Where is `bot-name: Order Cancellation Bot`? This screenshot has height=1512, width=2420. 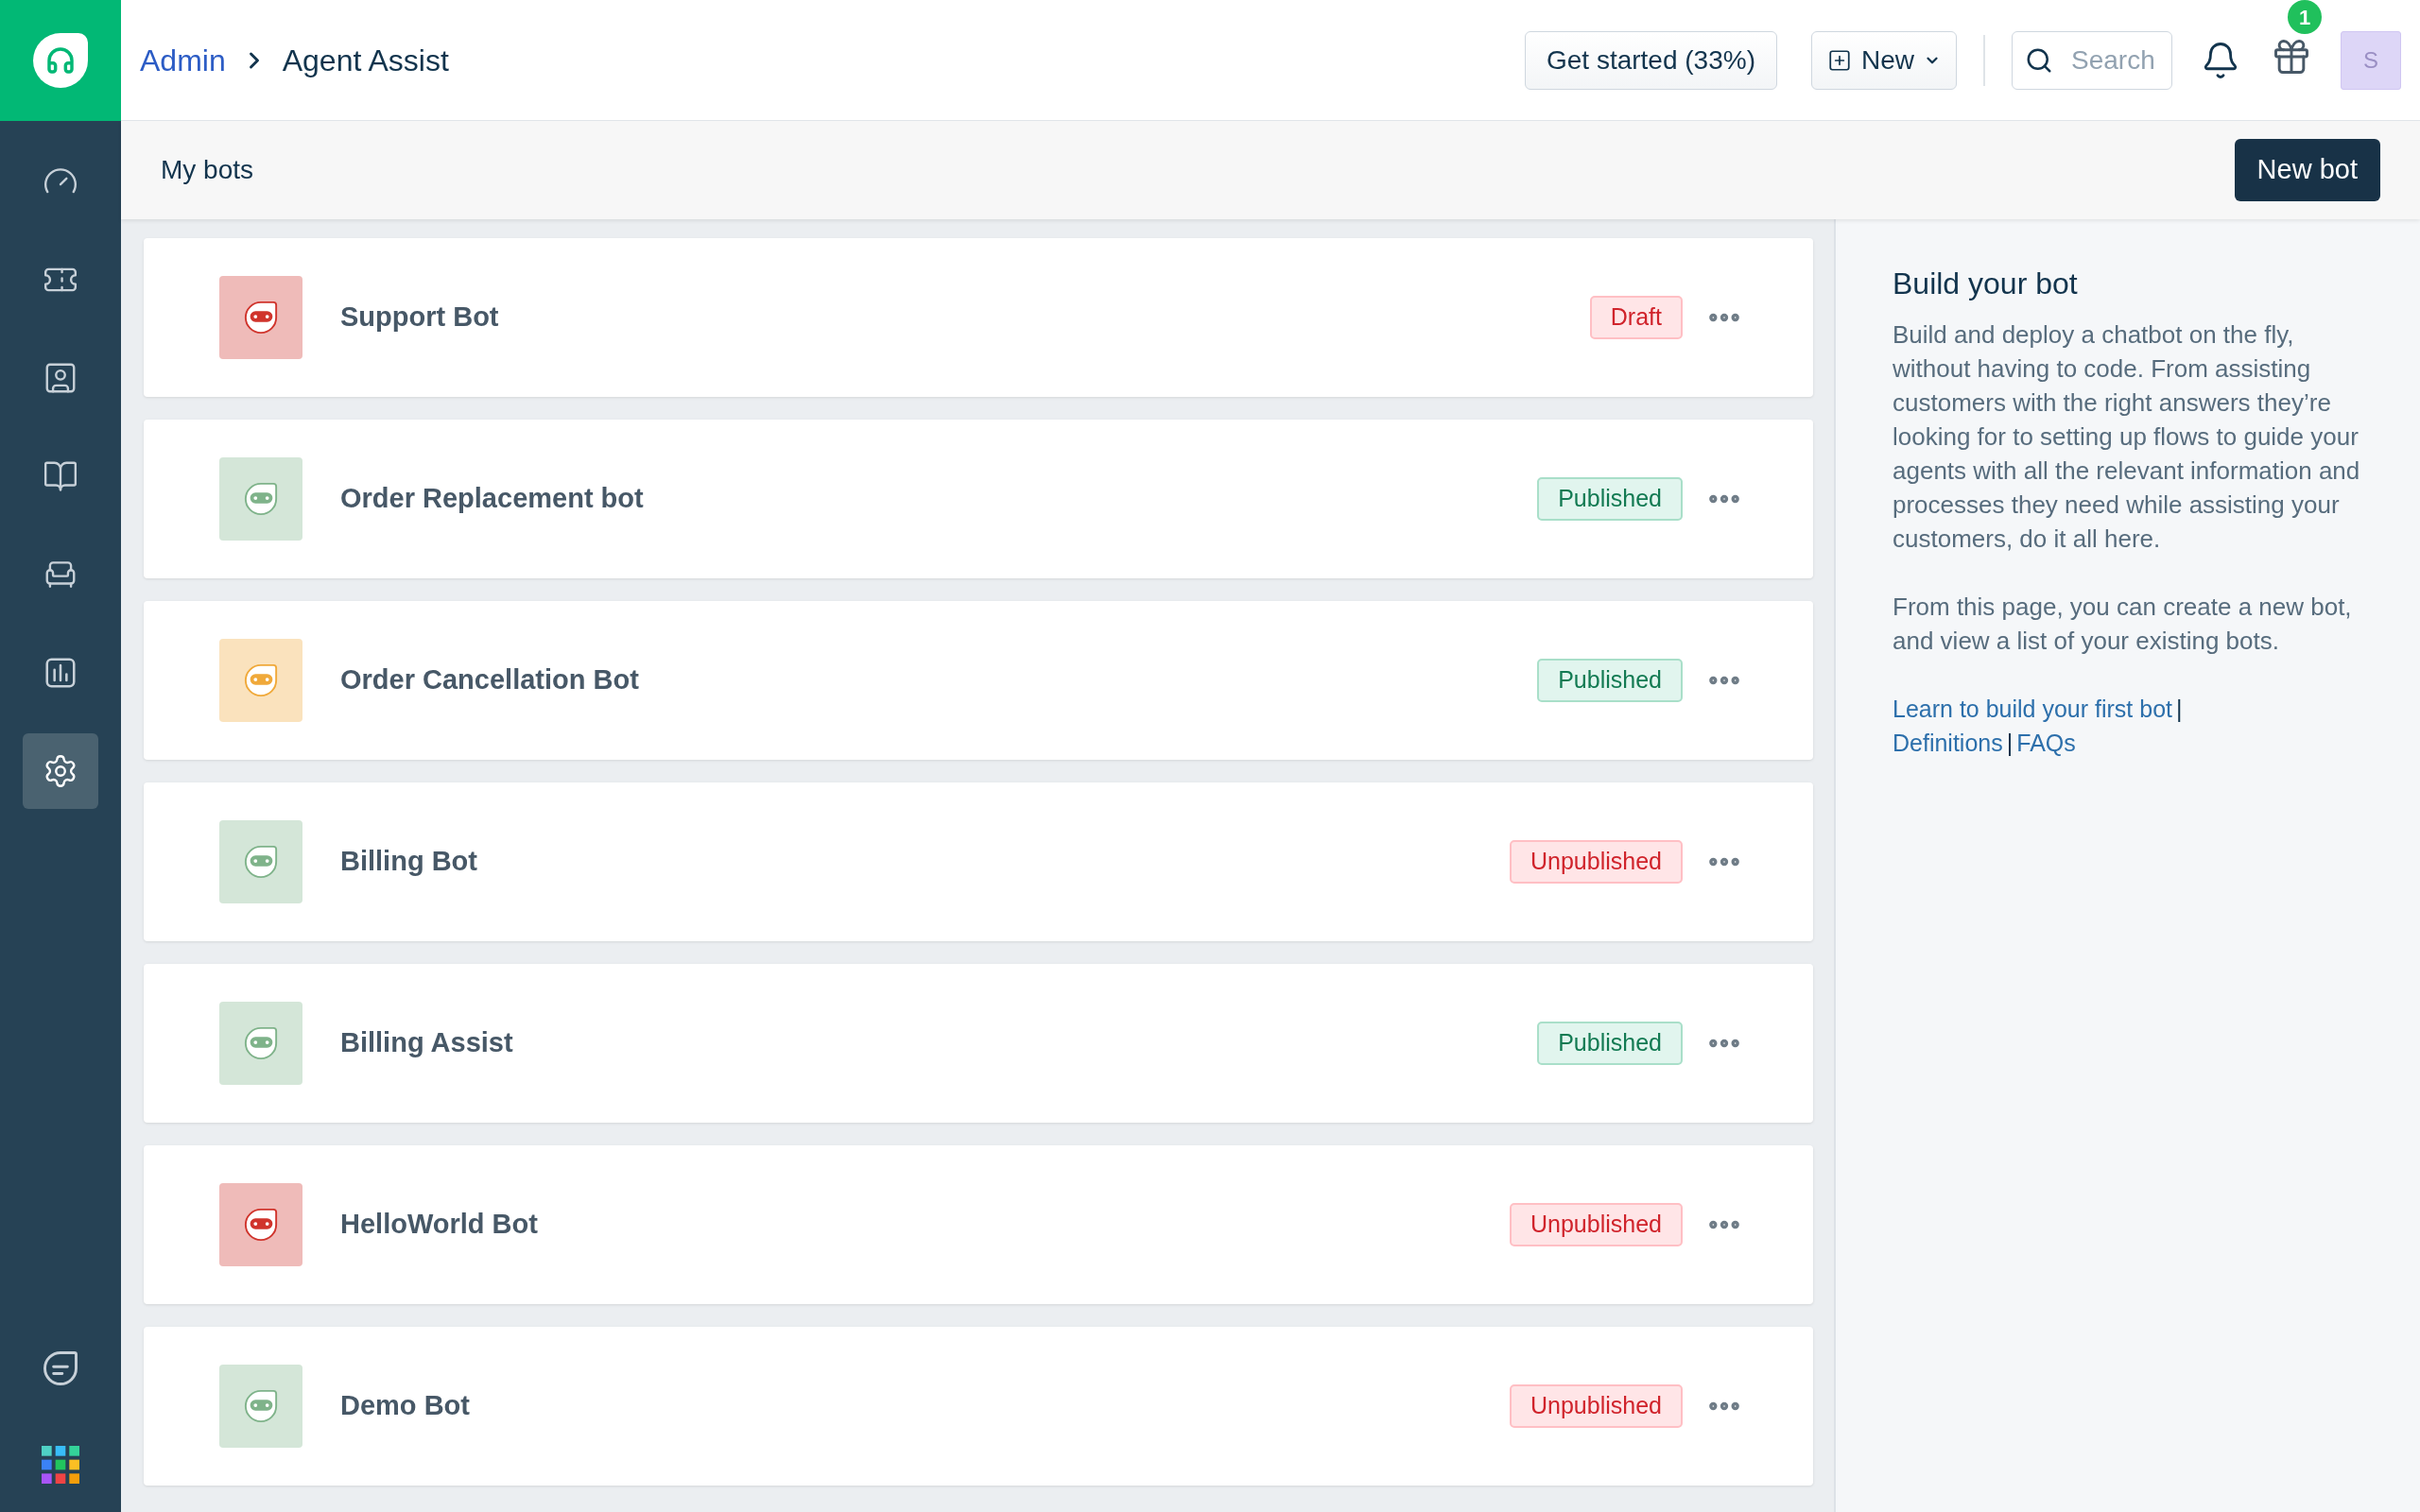 bot-name: Order Cancellation Bot is located at coordinates (490, 680).